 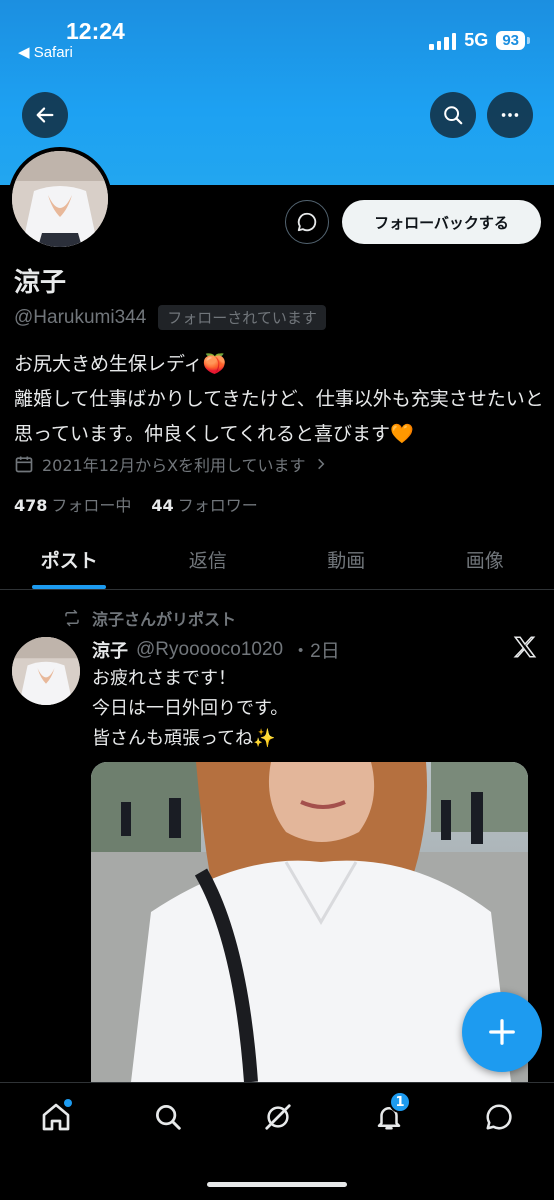 I want to click on tab-replies: 返信, so click(x=208, y=559).